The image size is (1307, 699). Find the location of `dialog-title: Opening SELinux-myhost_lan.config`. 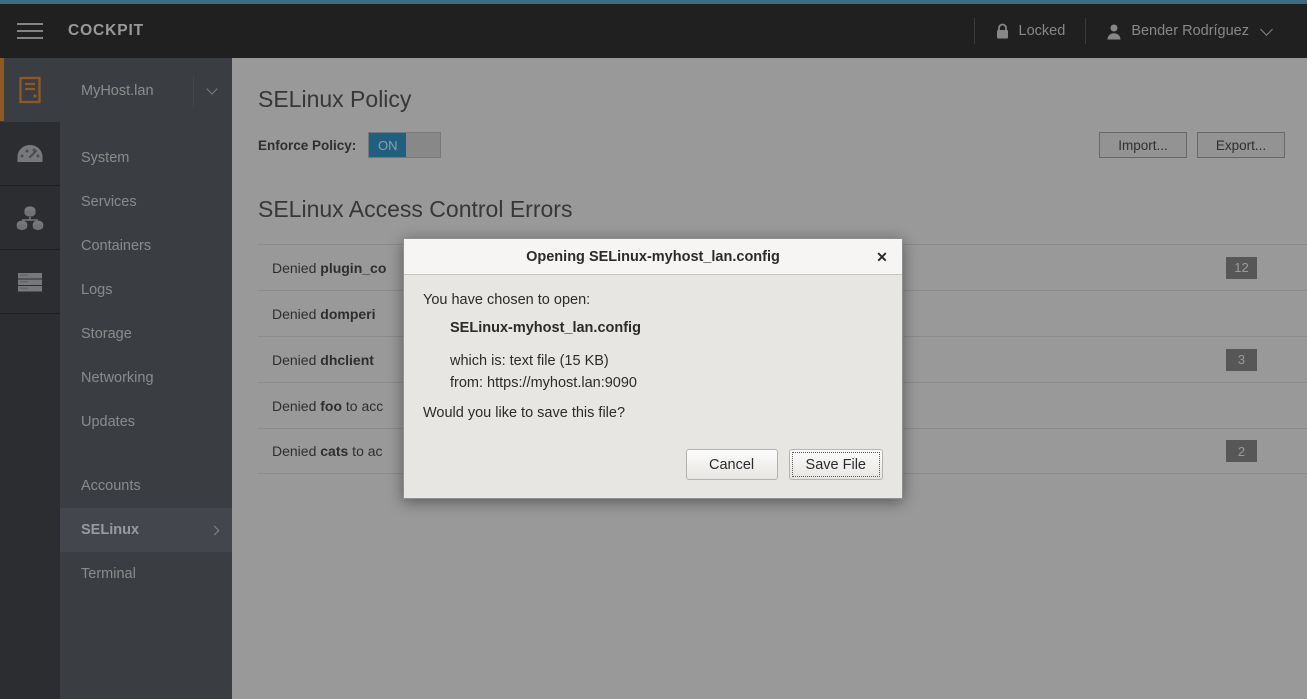

dialog-title: Opening SELinux-myhost_lan.config is located at coordinates (653, 256).